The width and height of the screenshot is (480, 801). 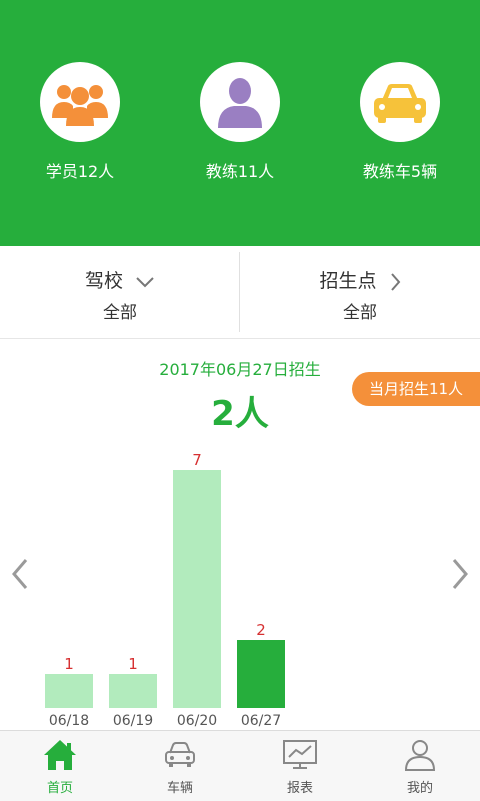 I want to click on chart-category-label: 06/19, so click(x=133, y=721).